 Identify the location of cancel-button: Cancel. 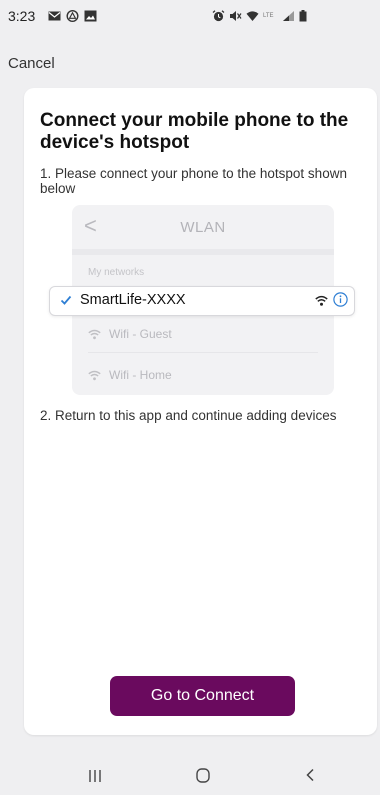
(31, 63).